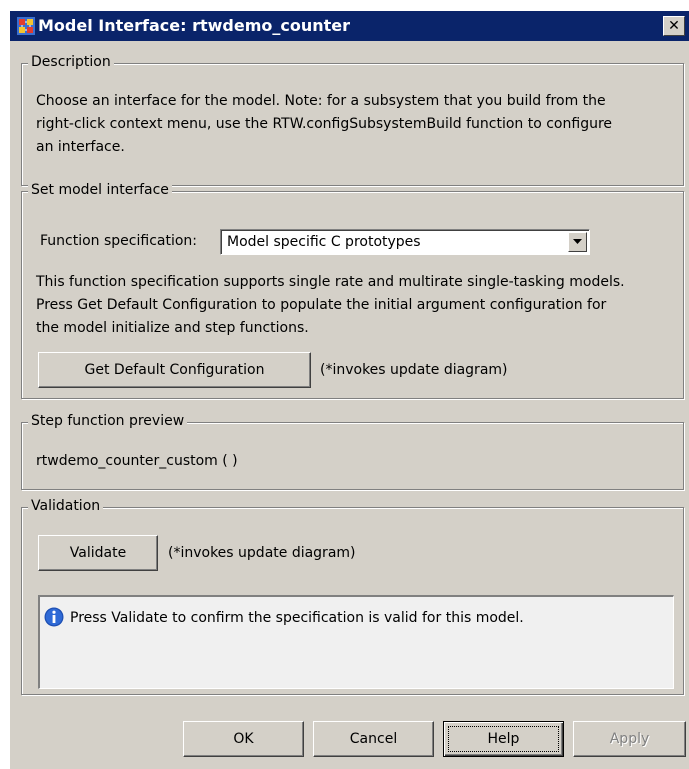 The height and width of the screenshot is (769, 689). What do you see at coordinates (100, 190) in the screenshot?
I see `set-model-interface-legend: Set model interface` at bounding box center [100, 190].